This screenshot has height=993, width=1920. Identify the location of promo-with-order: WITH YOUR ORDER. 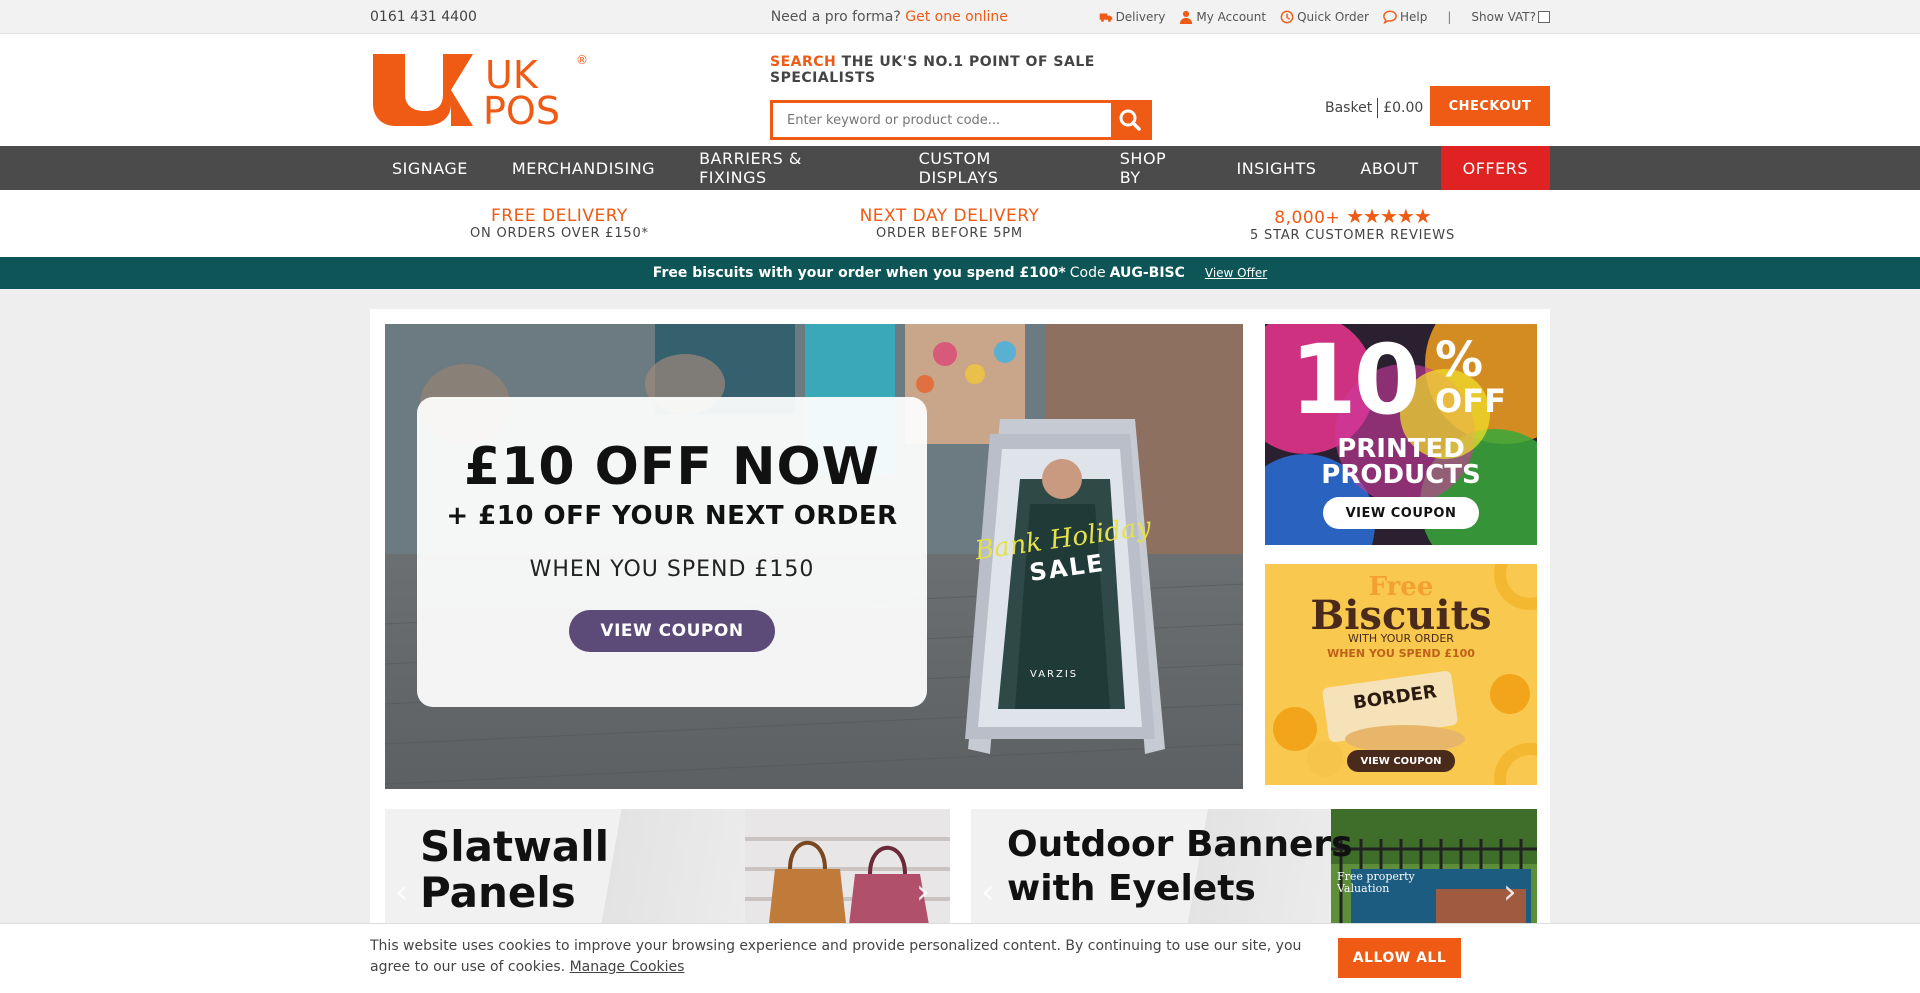
(1401, 638).